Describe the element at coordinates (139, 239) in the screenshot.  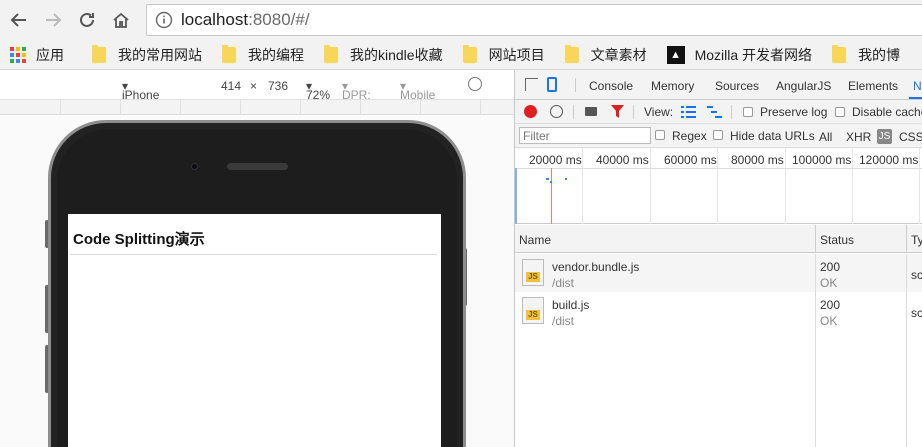
I see `page-title: Code Splitting演示` at that location.